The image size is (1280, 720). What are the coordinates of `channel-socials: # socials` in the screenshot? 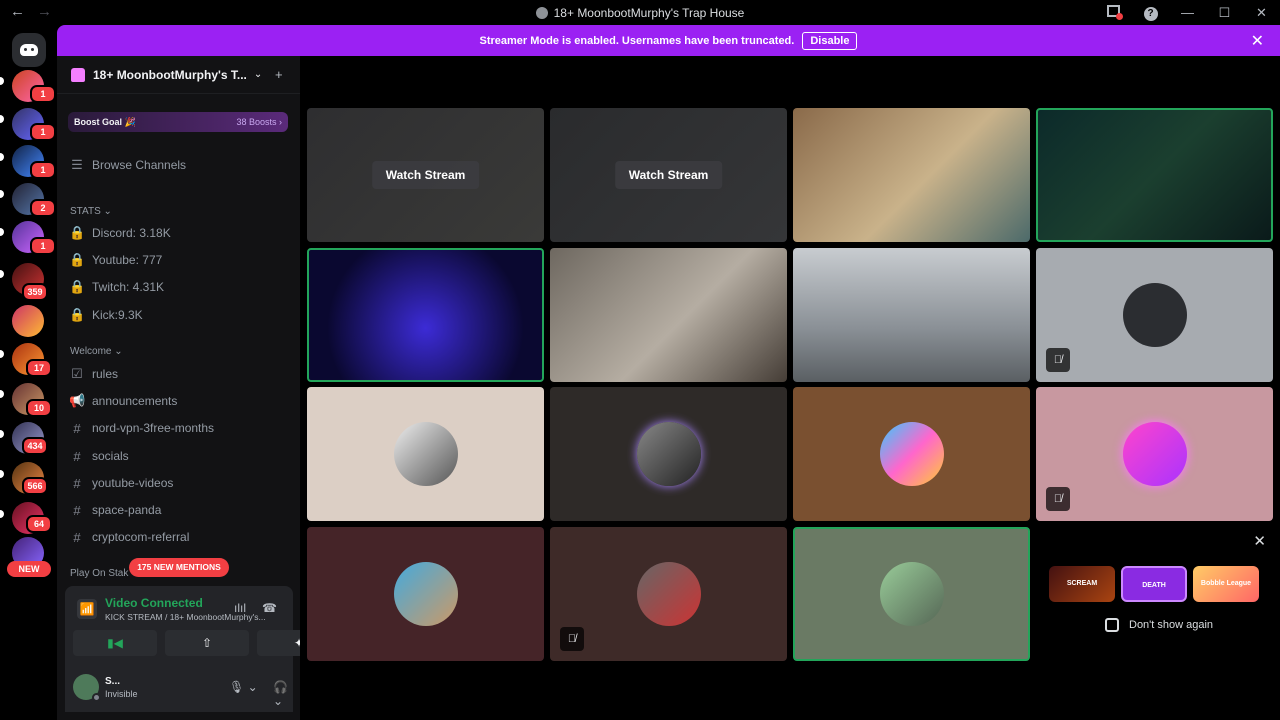 It's located at (99, 456).